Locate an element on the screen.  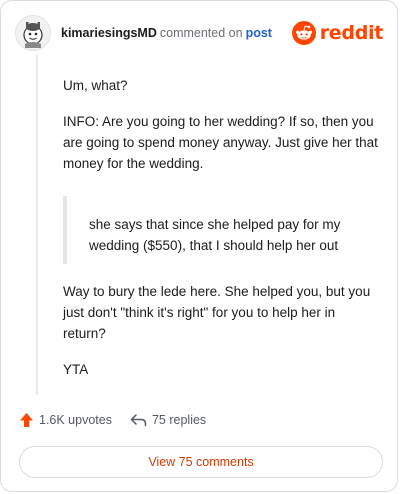
comment-actions: 1.6K upvotes 75 replies is located at coordinates (112, 420).